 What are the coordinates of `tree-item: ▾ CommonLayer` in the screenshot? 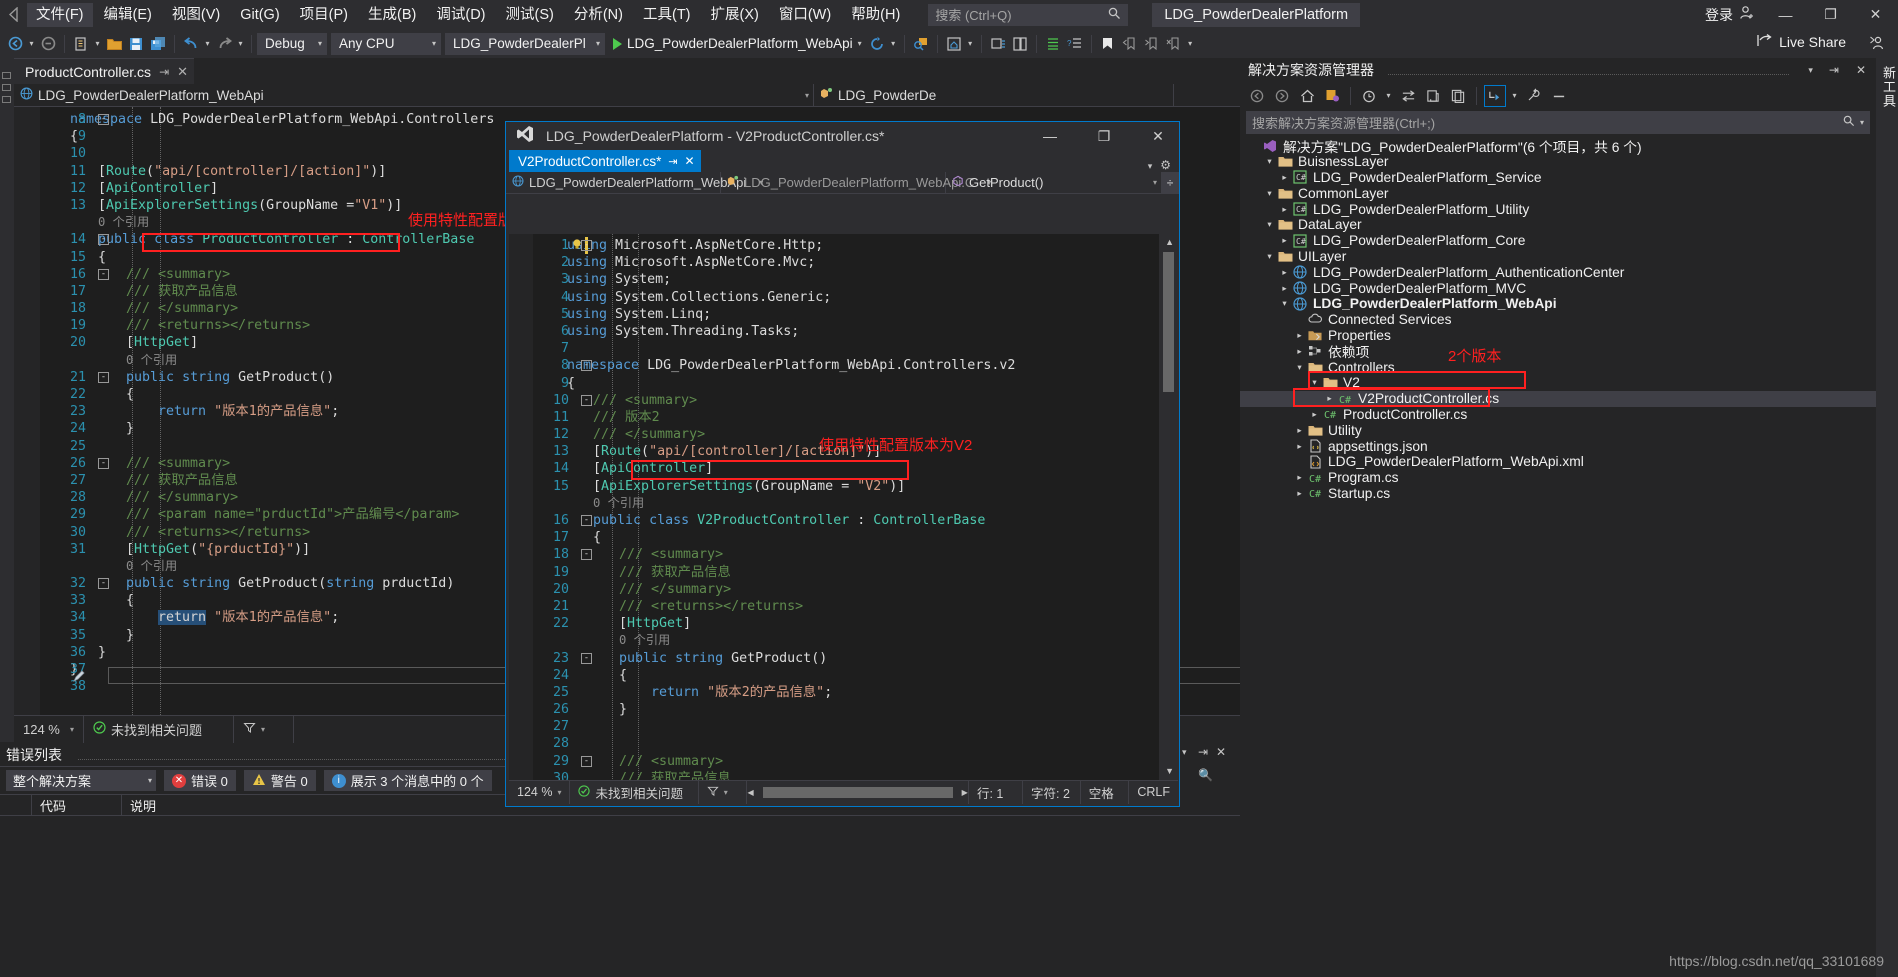 It's located at (1558, 193).